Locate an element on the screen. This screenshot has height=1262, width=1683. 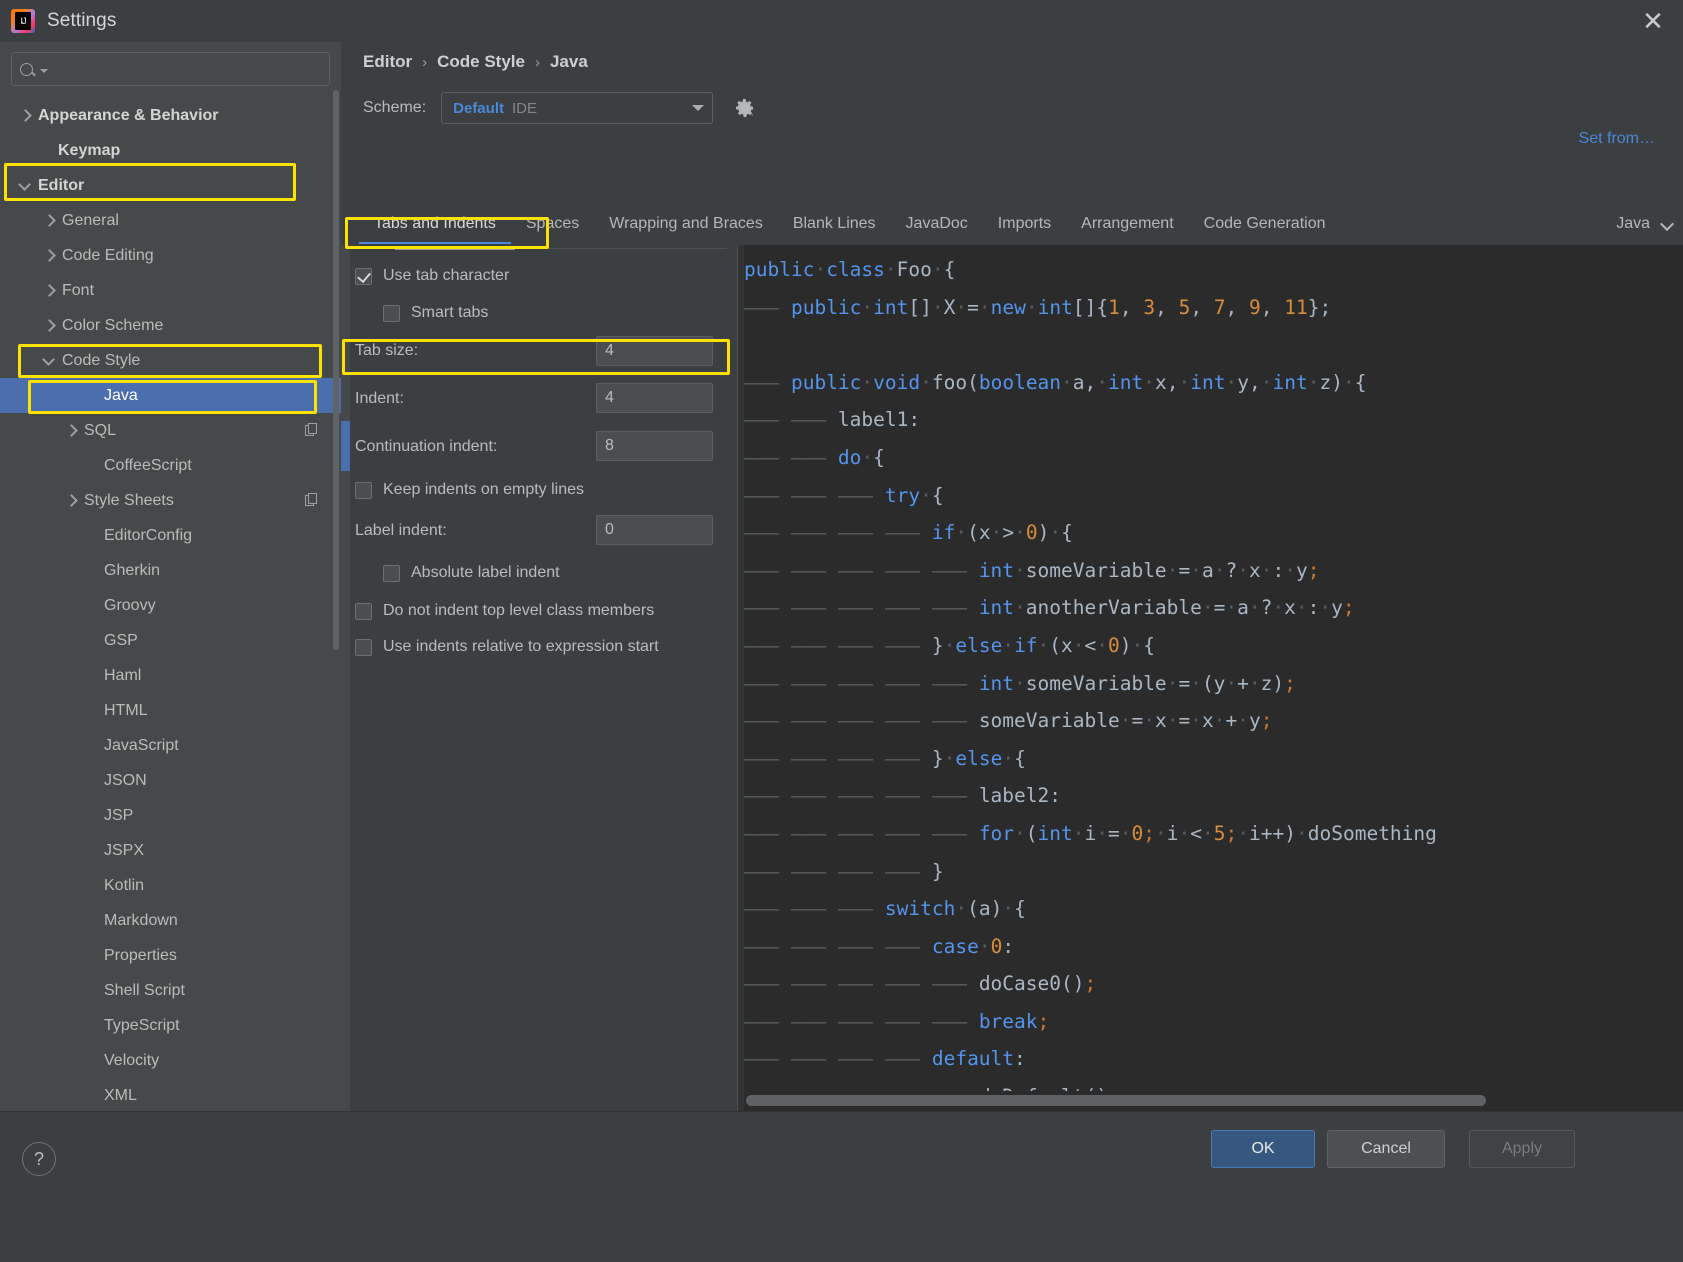
use-tab-character-checkbox is located at coordinates (363, 276).